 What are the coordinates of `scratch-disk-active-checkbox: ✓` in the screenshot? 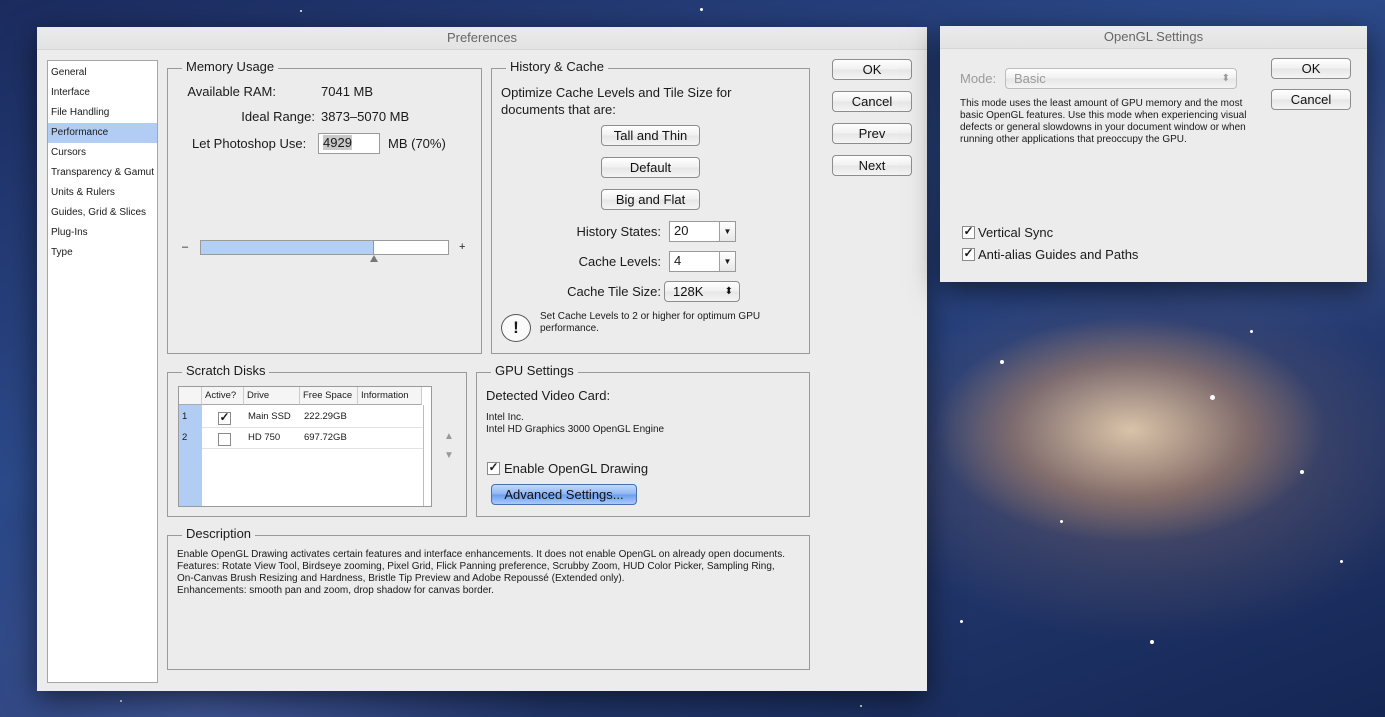 It's located at (224, 417).